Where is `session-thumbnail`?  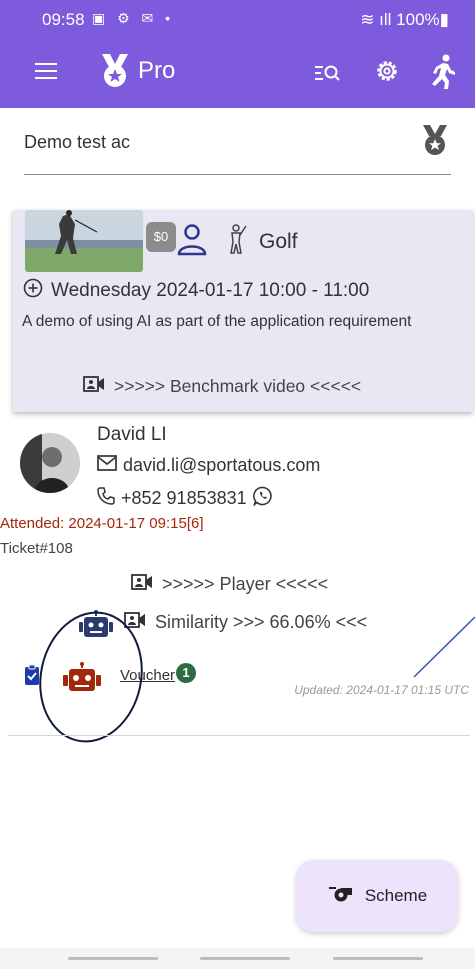
session-thumbnail is located at coordinates (84, 241).